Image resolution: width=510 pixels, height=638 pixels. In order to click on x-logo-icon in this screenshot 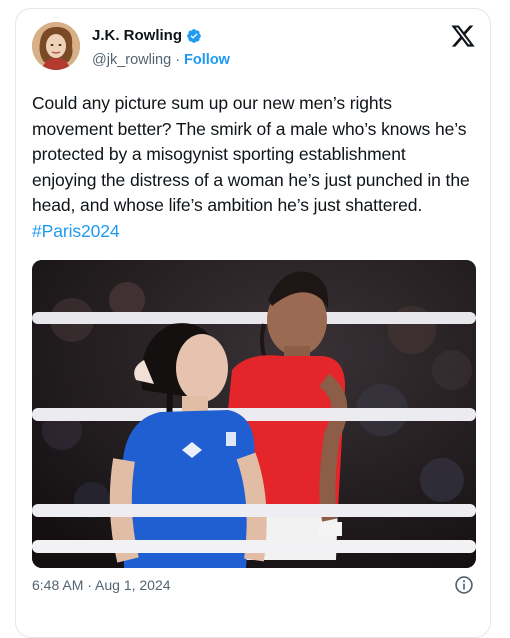, I will do `click(463, 36)`.